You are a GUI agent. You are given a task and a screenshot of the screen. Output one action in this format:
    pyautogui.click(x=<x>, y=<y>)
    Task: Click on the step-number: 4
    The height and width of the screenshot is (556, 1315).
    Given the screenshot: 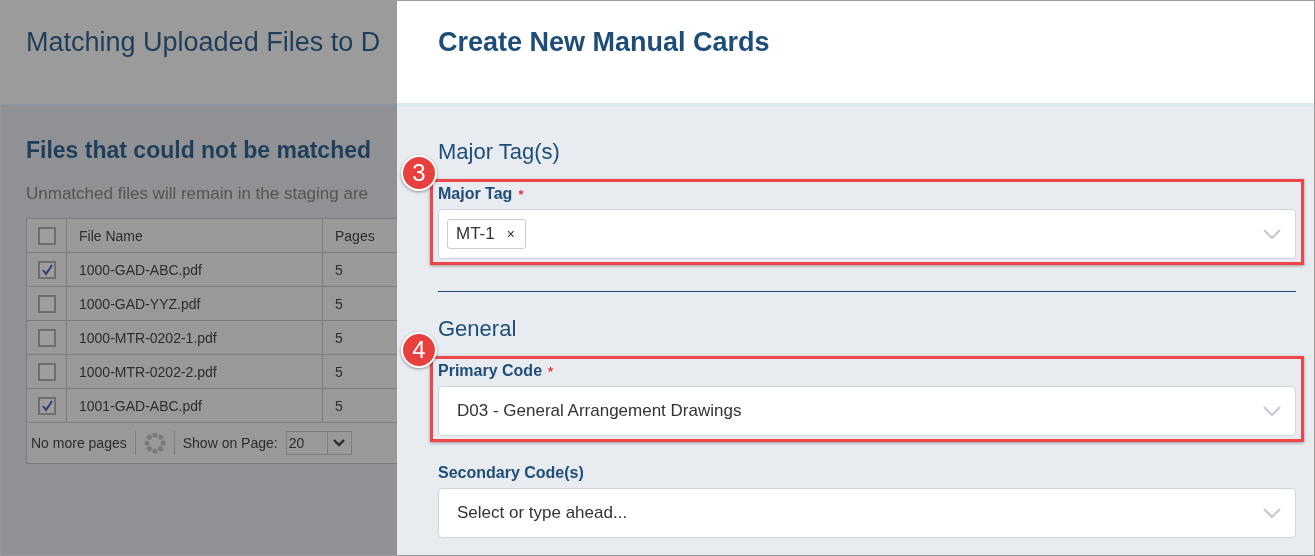 What is the action you would take?
    pyautogui.click(x=419, y=350)
    